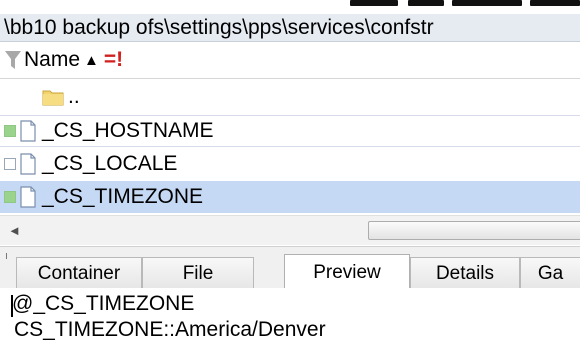  I want to click on tab-file: File, so click(198, 273).